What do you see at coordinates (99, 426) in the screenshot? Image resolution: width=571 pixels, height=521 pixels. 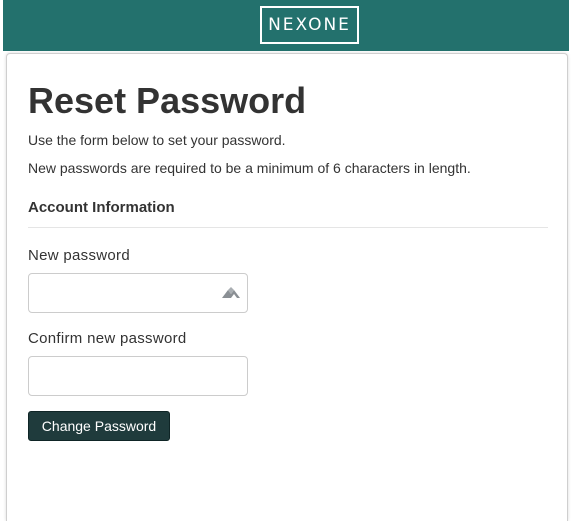 I see `change-password-button: Change Password` at bounding box center [99, 426].